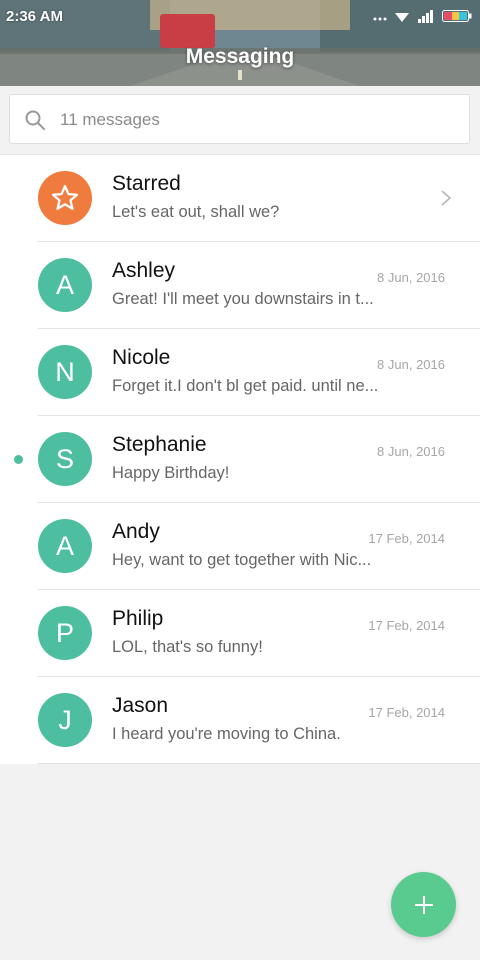  Describe the element at coordinates (141, 357) in the screenshot. I see `conversation-name: Nicole` at that location.